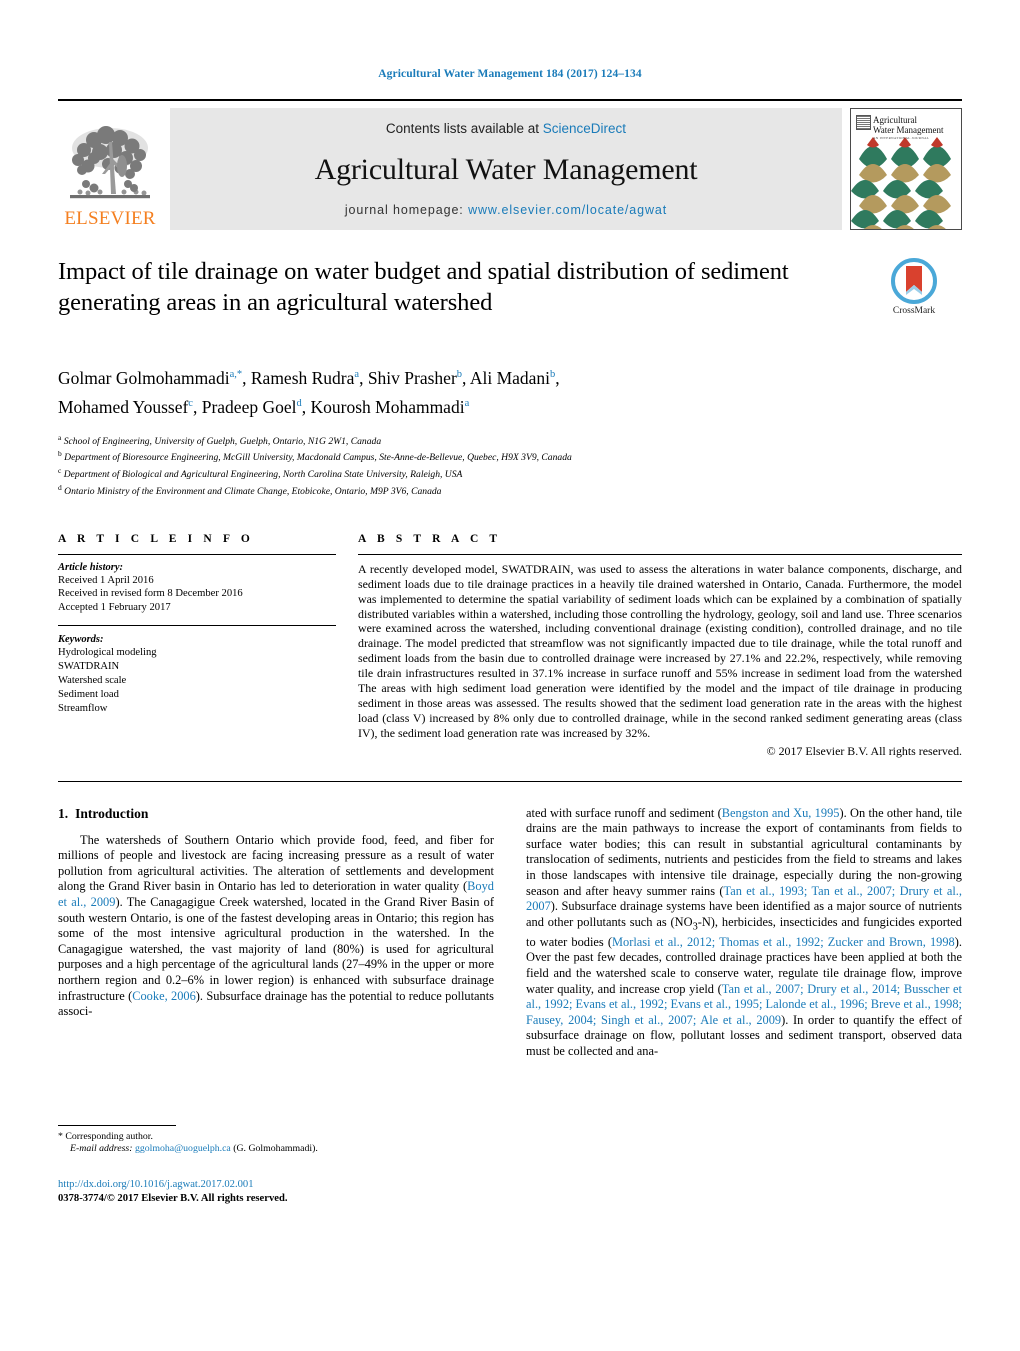  I want to click on footnote-divider, so click(117, 1125).